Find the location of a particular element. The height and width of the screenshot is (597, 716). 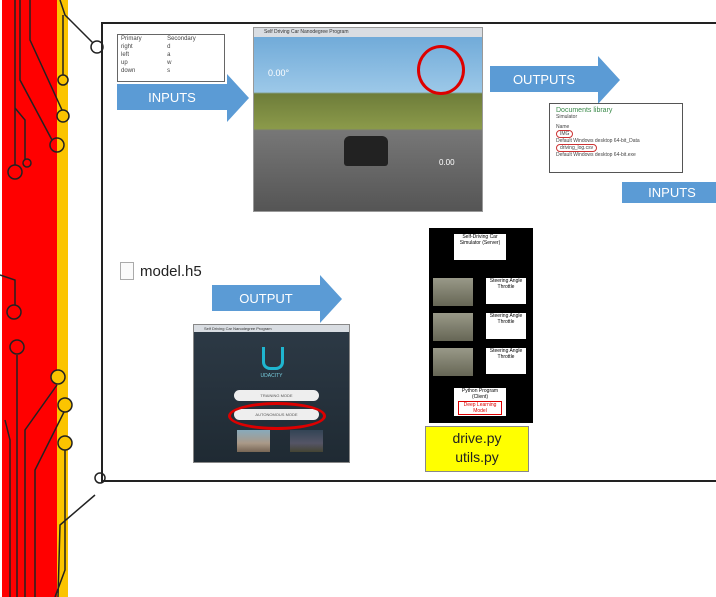

header-secondary: Secondary is located at coordinates (181, 39).